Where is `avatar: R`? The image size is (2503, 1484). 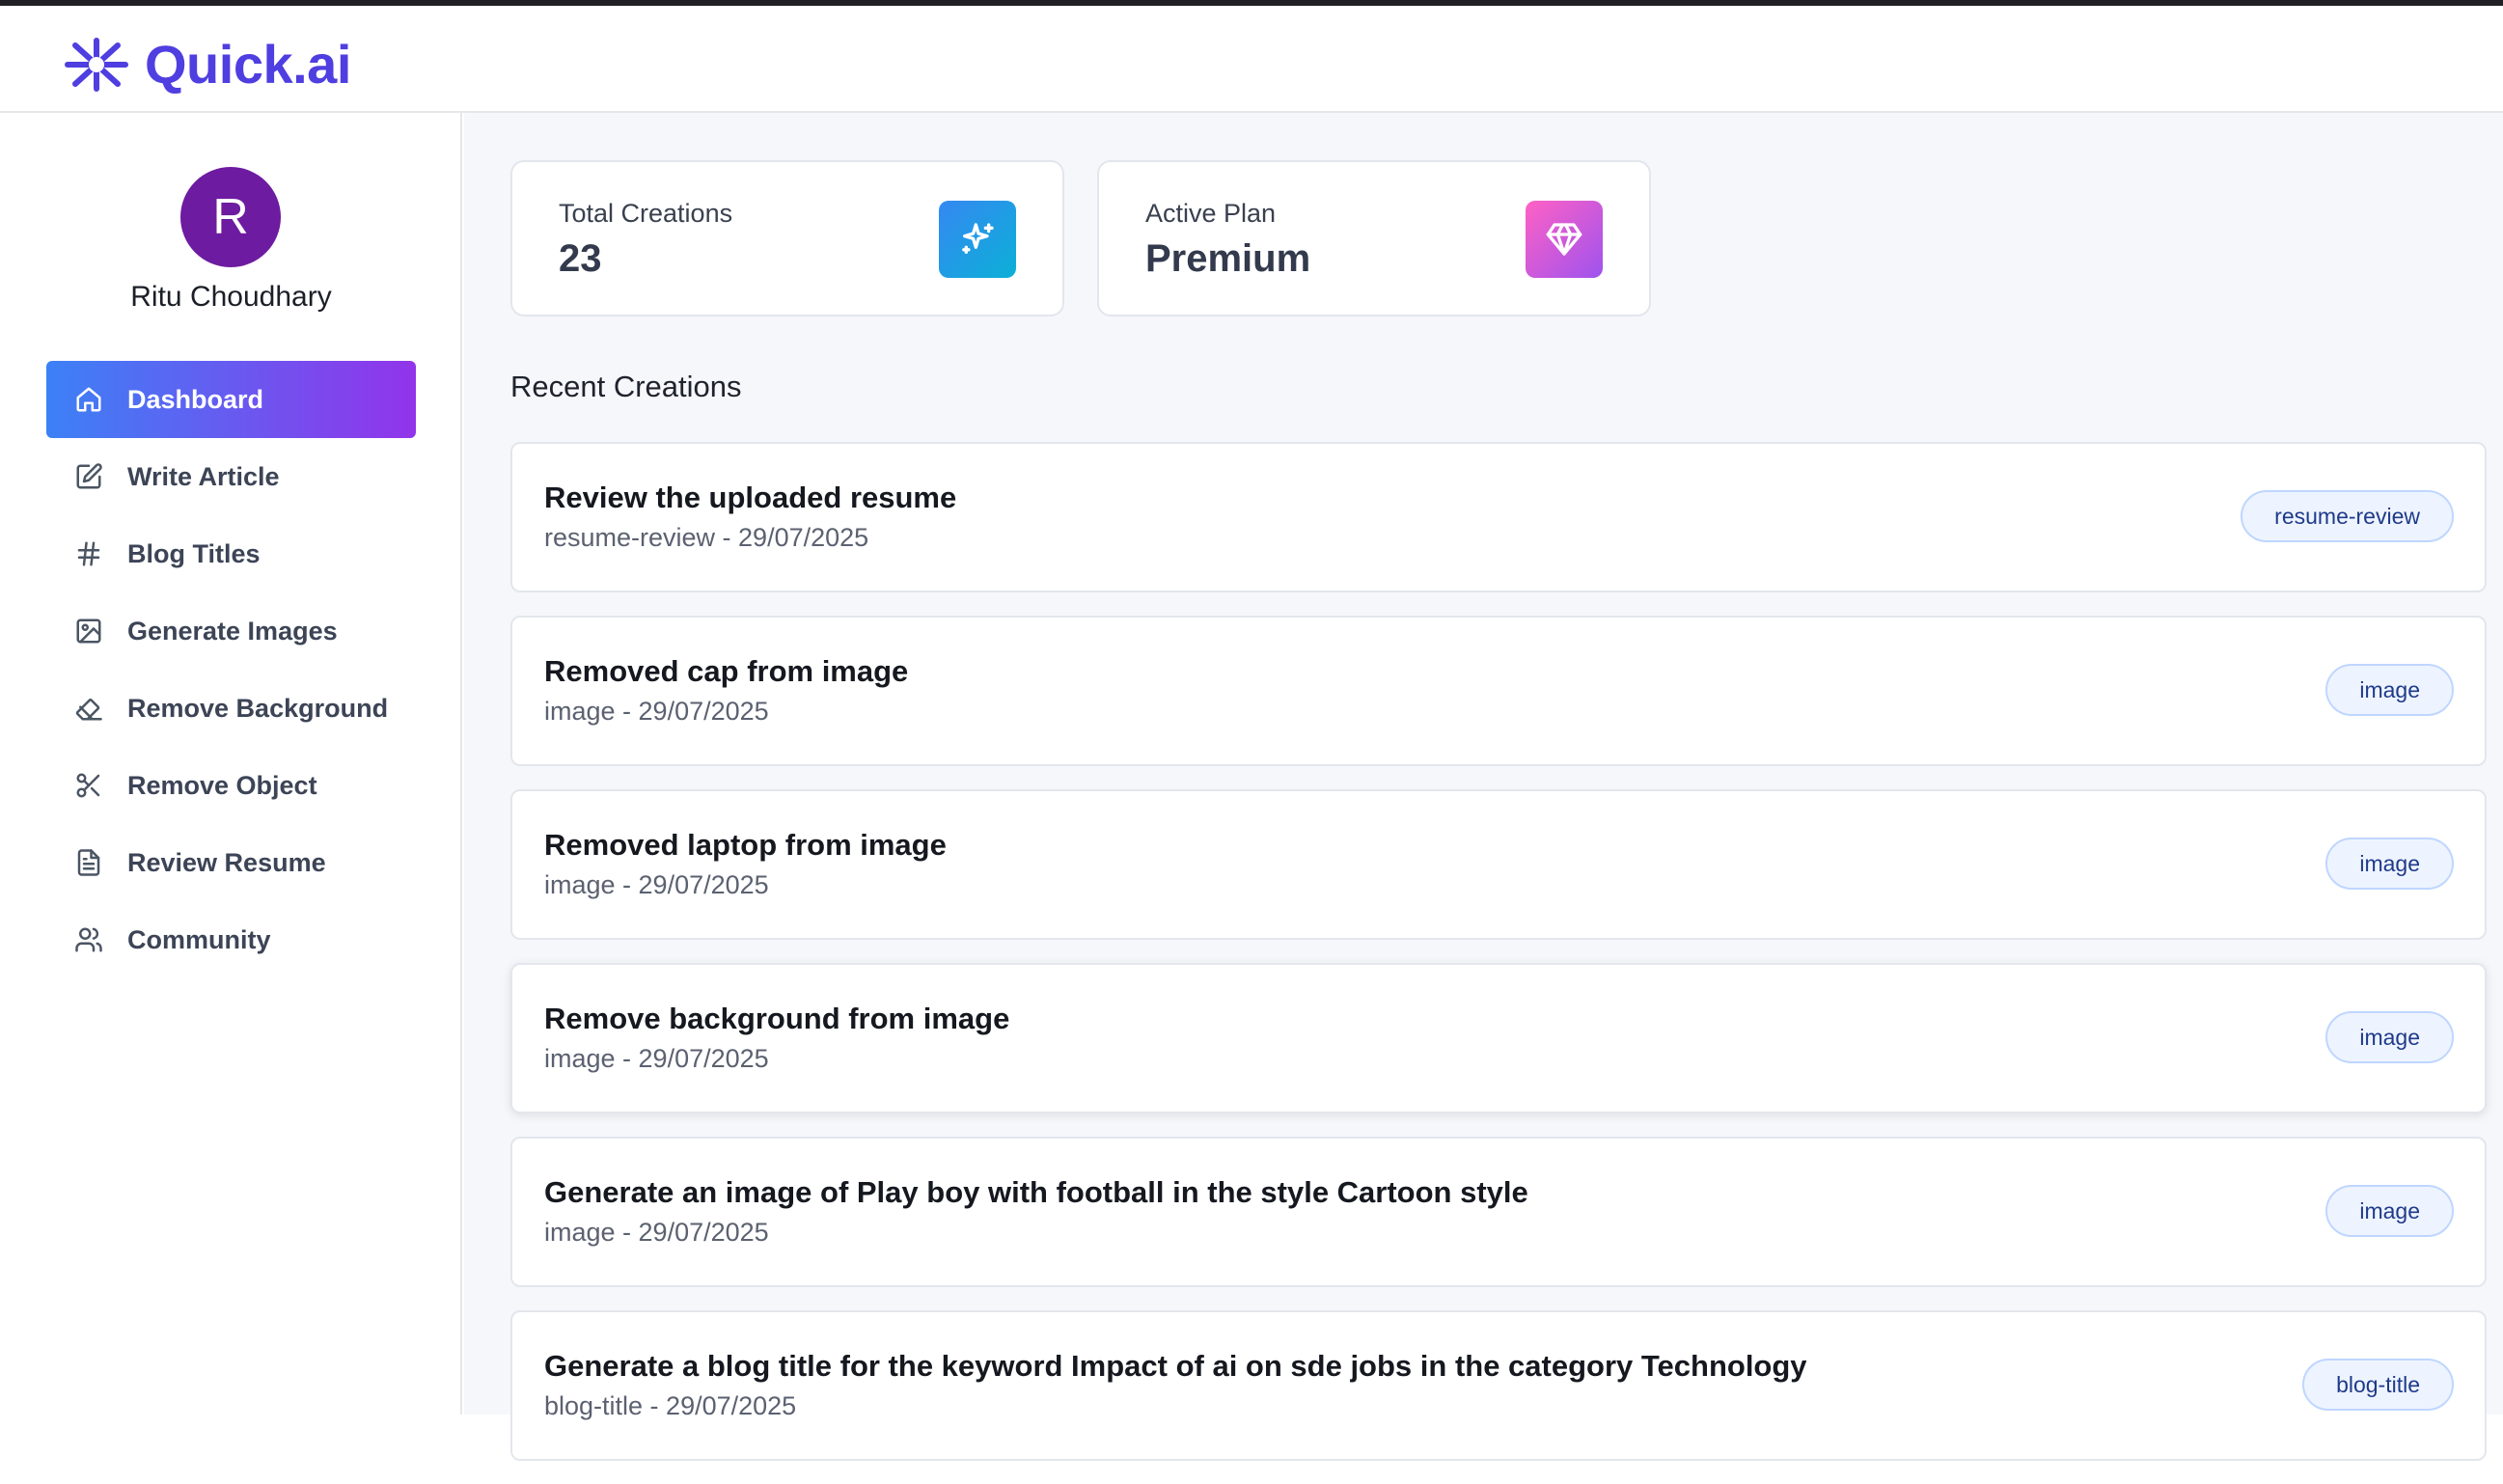 avatar: R is located at coordinates (230, 217).